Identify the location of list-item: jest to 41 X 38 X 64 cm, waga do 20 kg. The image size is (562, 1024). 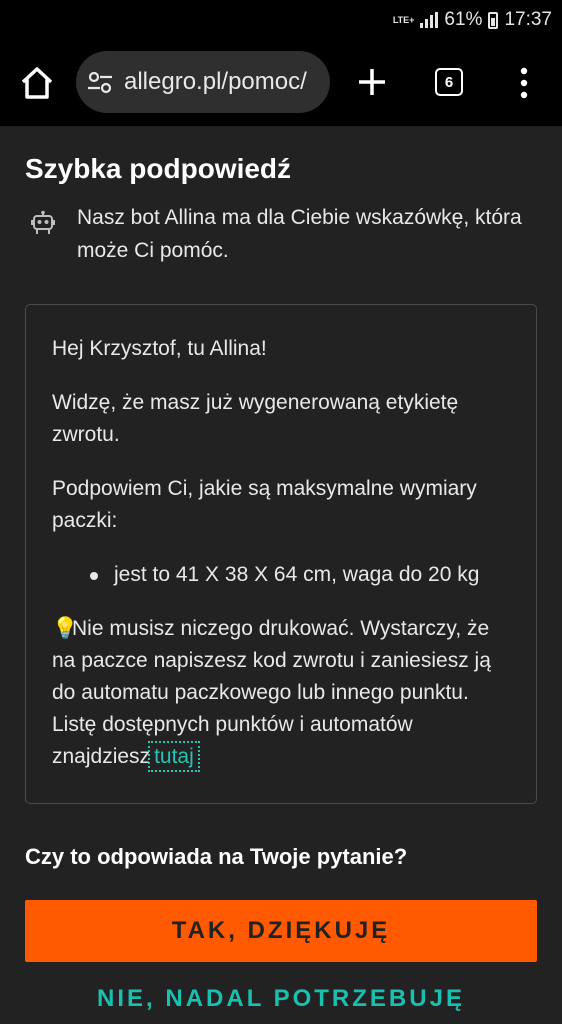
(300, 575).